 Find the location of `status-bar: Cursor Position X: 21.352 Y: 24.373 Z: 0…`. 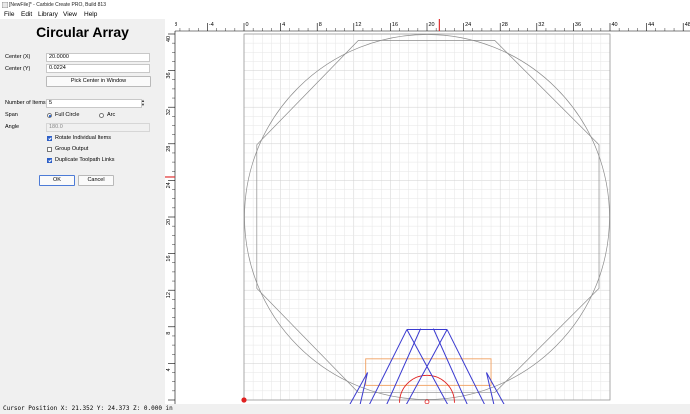

status-bar: Cursor Position X: 21.352 Y: 24.373 Z: 0… is located at coordinates (345, 409).